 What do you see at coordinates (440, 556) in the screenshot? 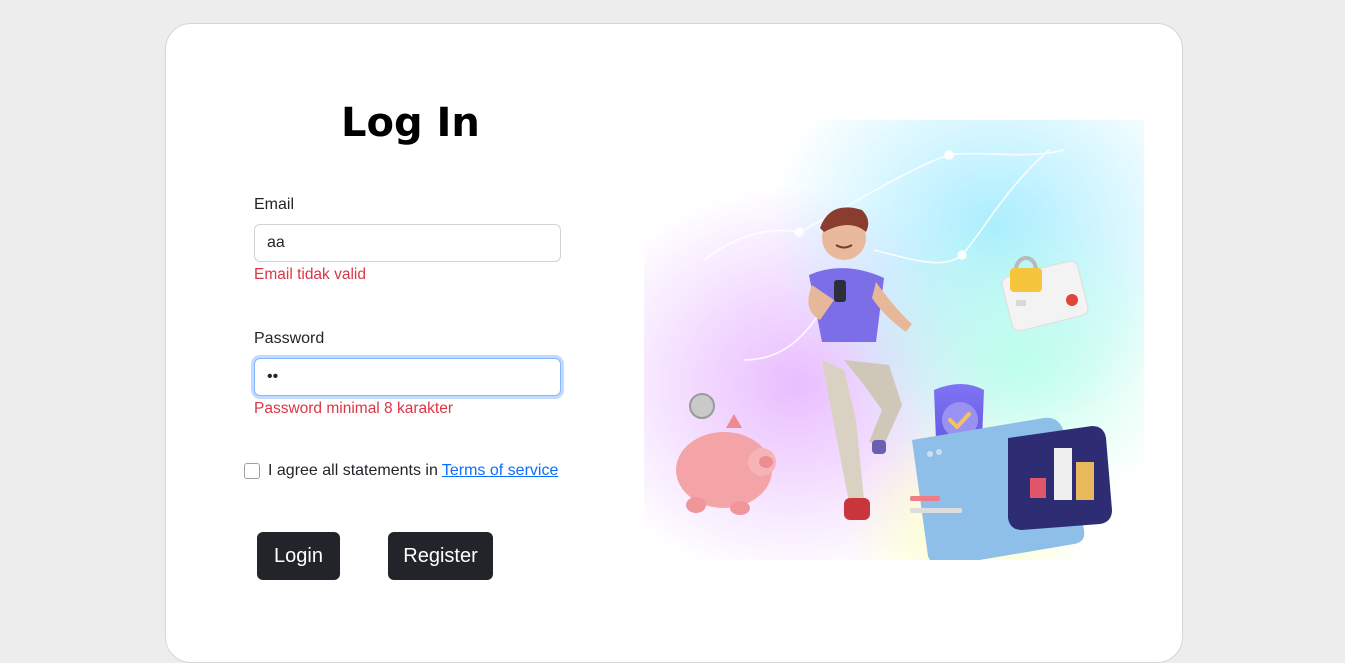
I see `register-button: Register` at bounding box center [440, 556].